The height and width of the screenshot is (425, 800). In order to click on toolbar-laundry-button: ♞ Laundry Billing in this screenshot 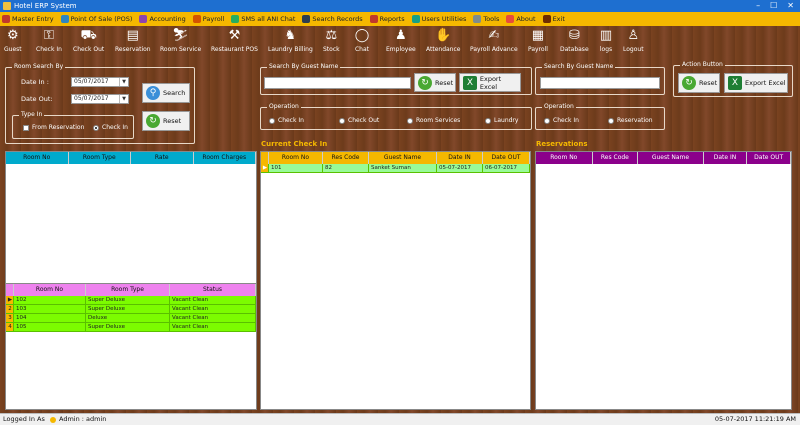, I will do `click(290, 41)`.